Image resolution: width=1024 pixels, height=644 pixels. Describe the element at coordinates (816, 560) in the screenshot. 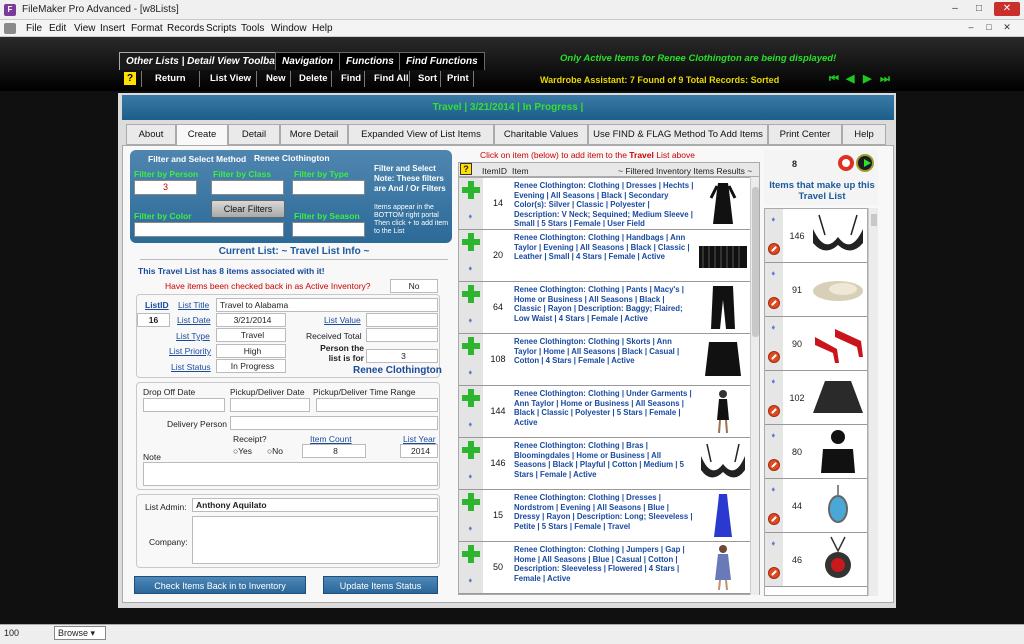

I see `list-item: ➧ 46` at that location.